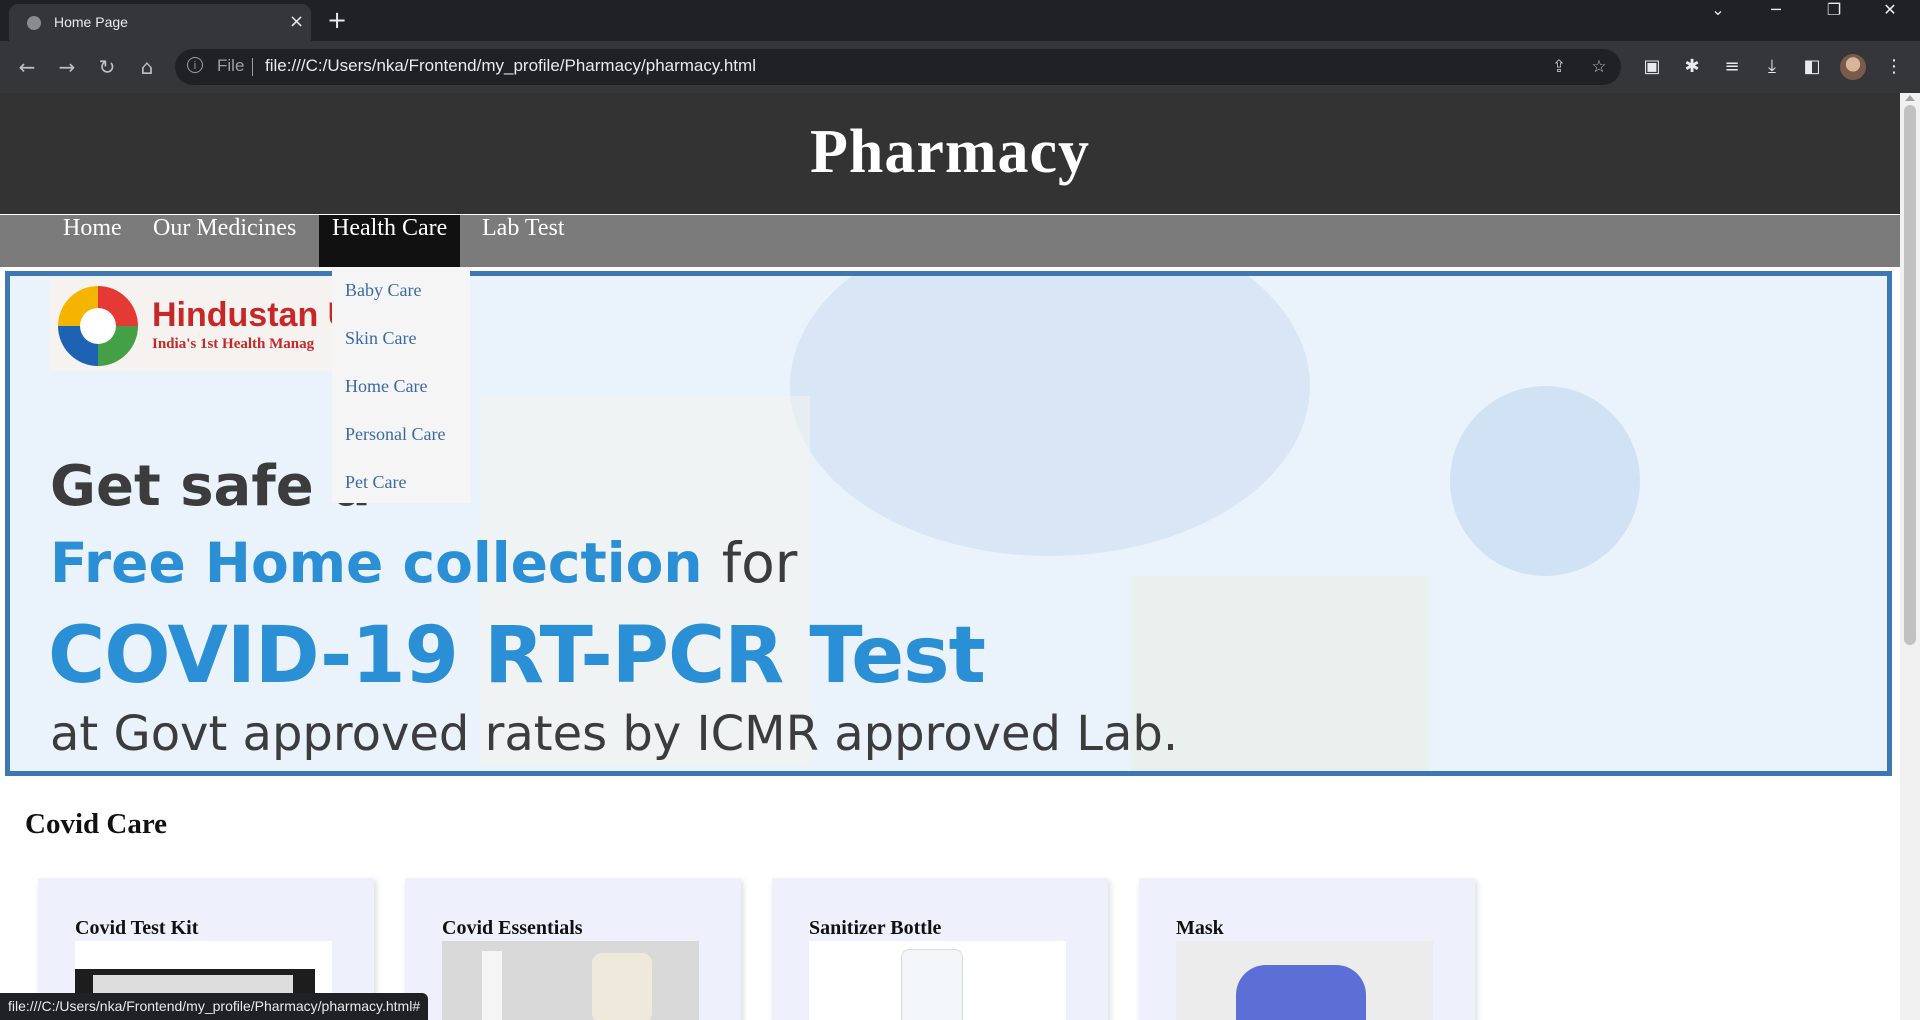  Describe the element at coordinates (231, 65) in the screenshot. I see `scheme-label: File` at that location.